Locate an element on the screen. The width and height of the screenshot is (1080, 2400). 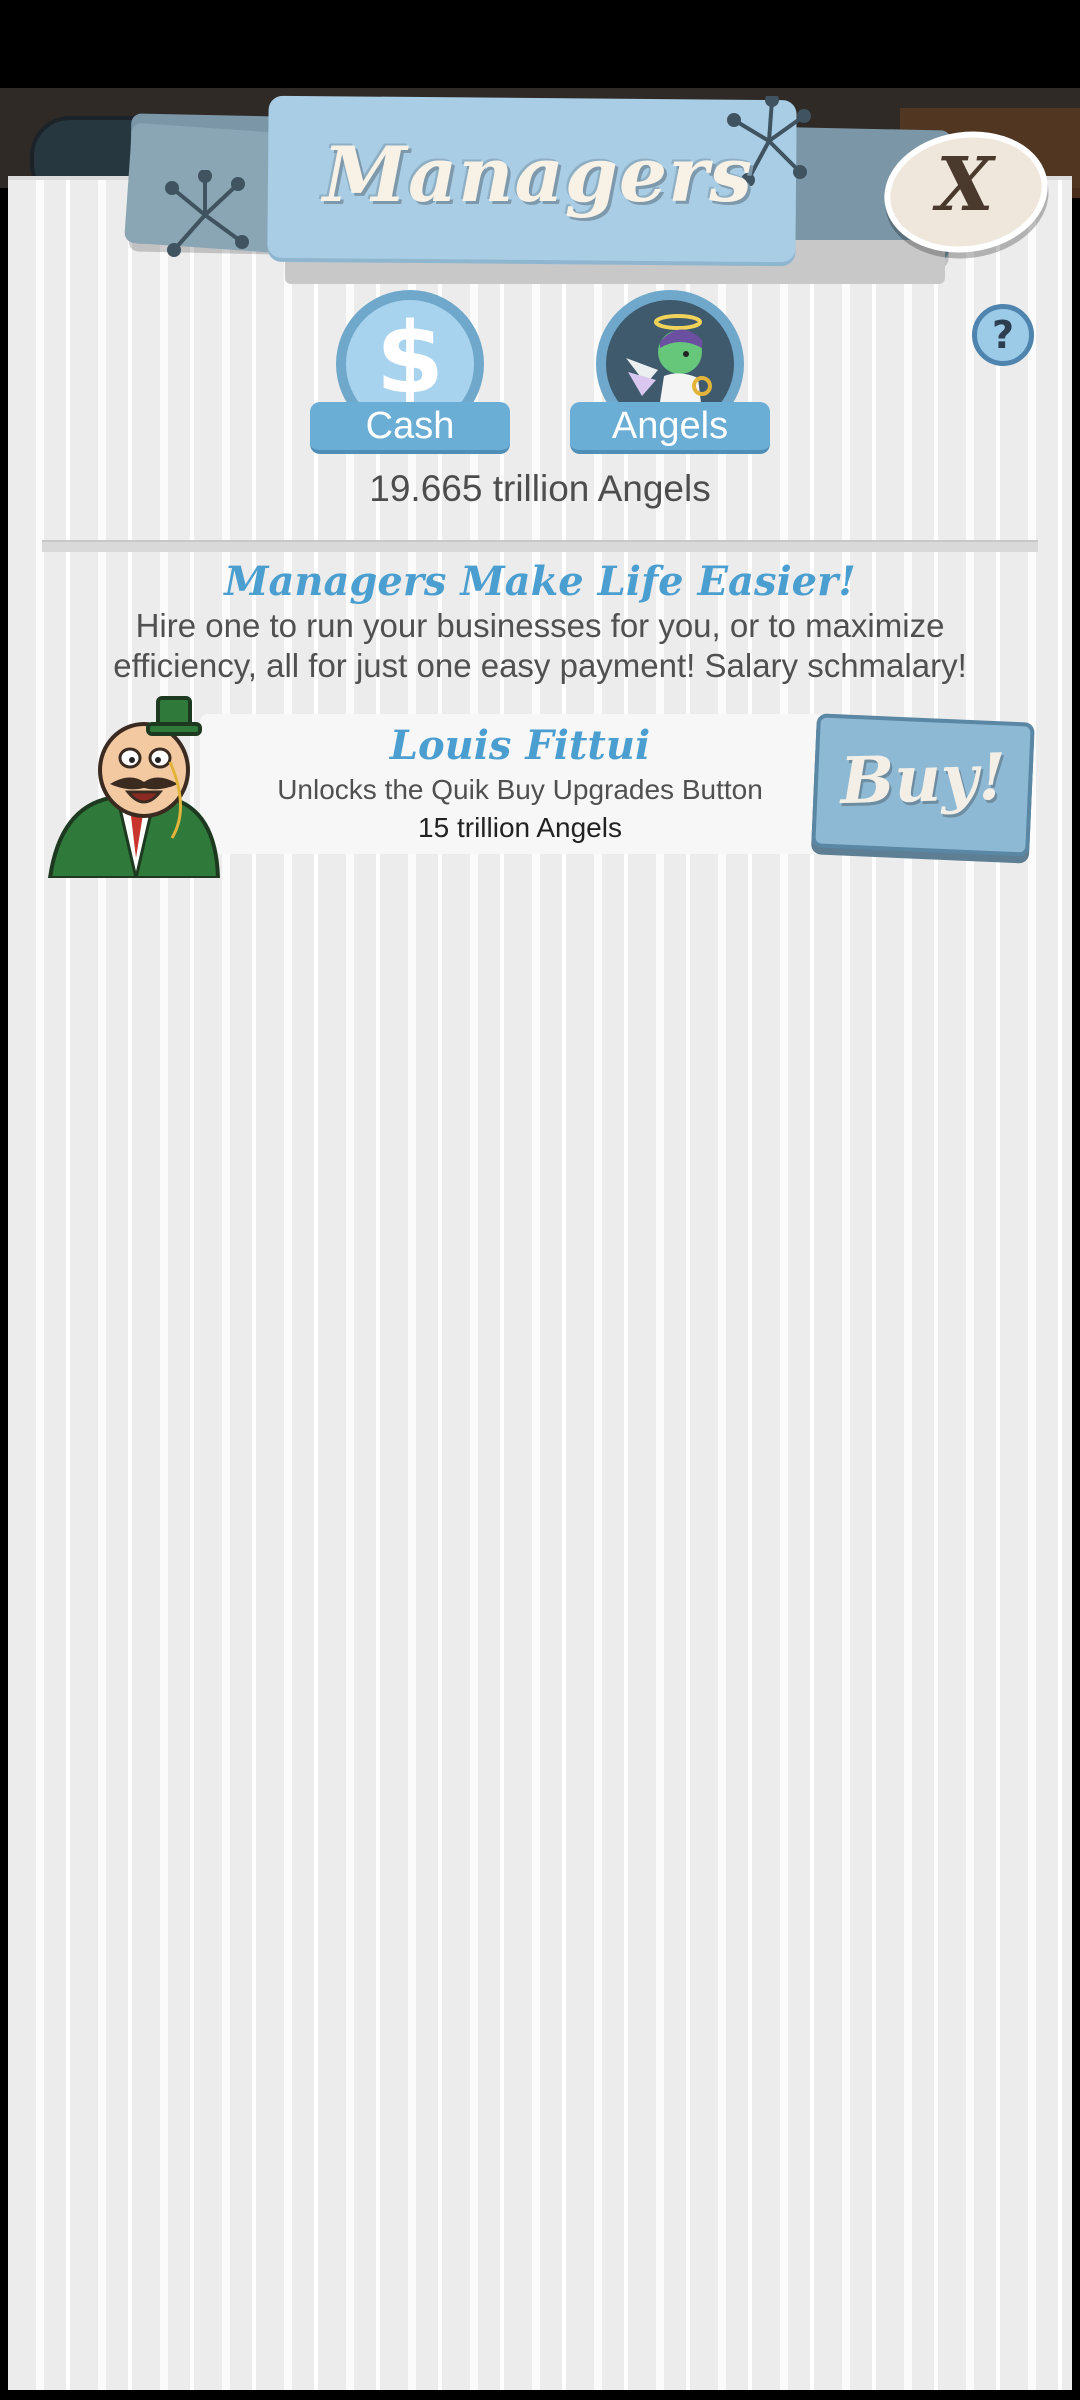
help-button: ? is located at coordinates (1003, 335).